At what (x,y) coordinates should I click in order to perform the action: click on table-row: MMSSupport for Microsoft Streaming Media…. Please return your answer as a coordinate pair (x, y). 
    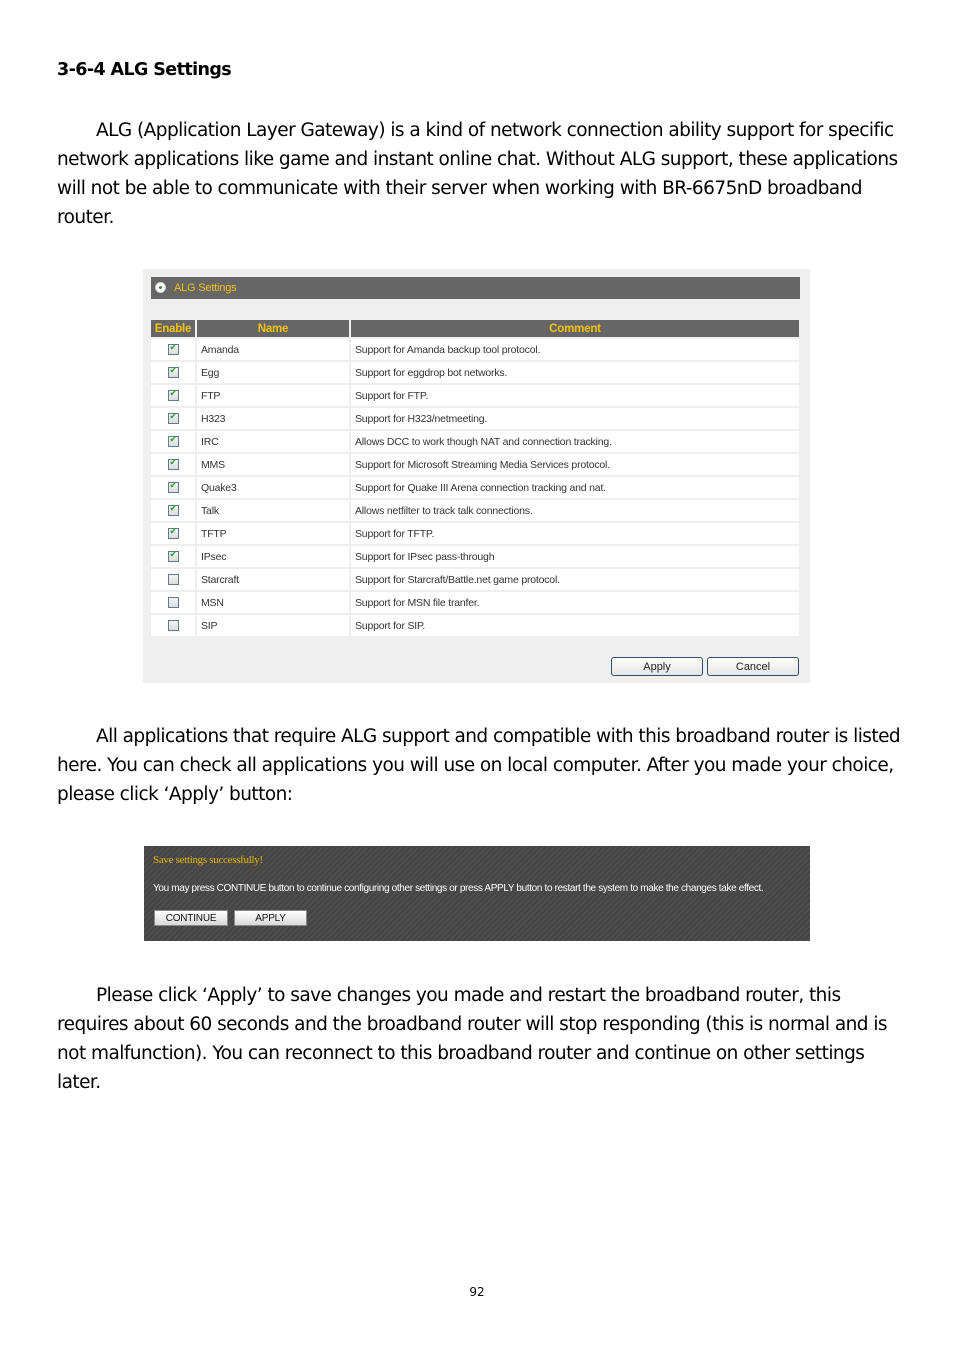
    Looking at the image, I should click on (475, 464).